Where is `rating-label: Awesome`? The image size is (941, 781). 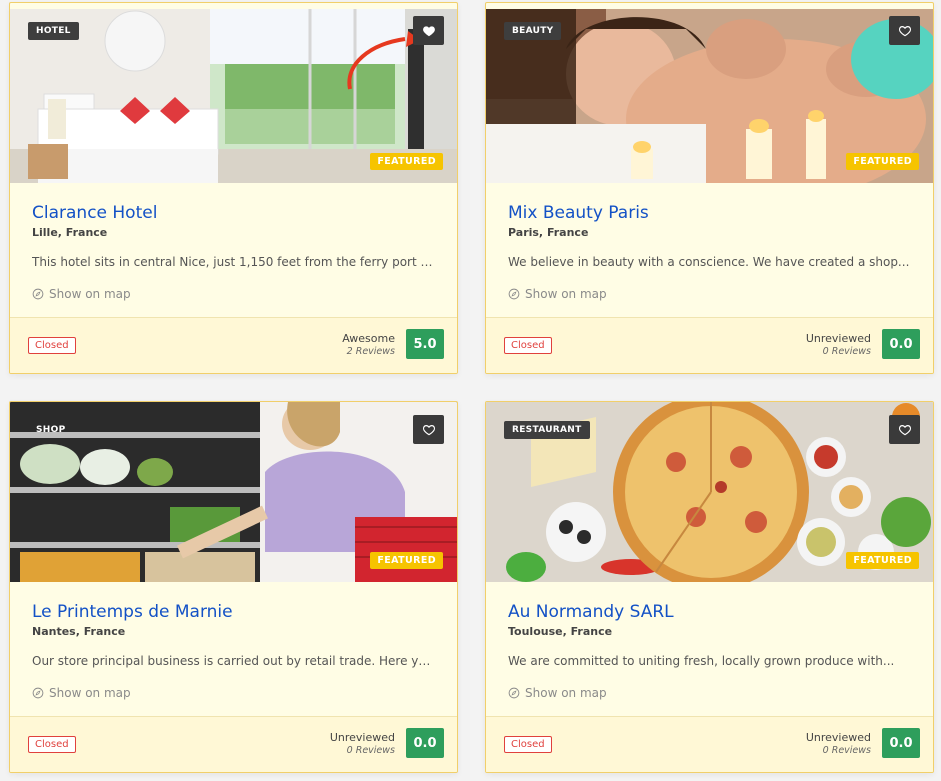
rating-label: Awesome is located at coordinates (368, 338).